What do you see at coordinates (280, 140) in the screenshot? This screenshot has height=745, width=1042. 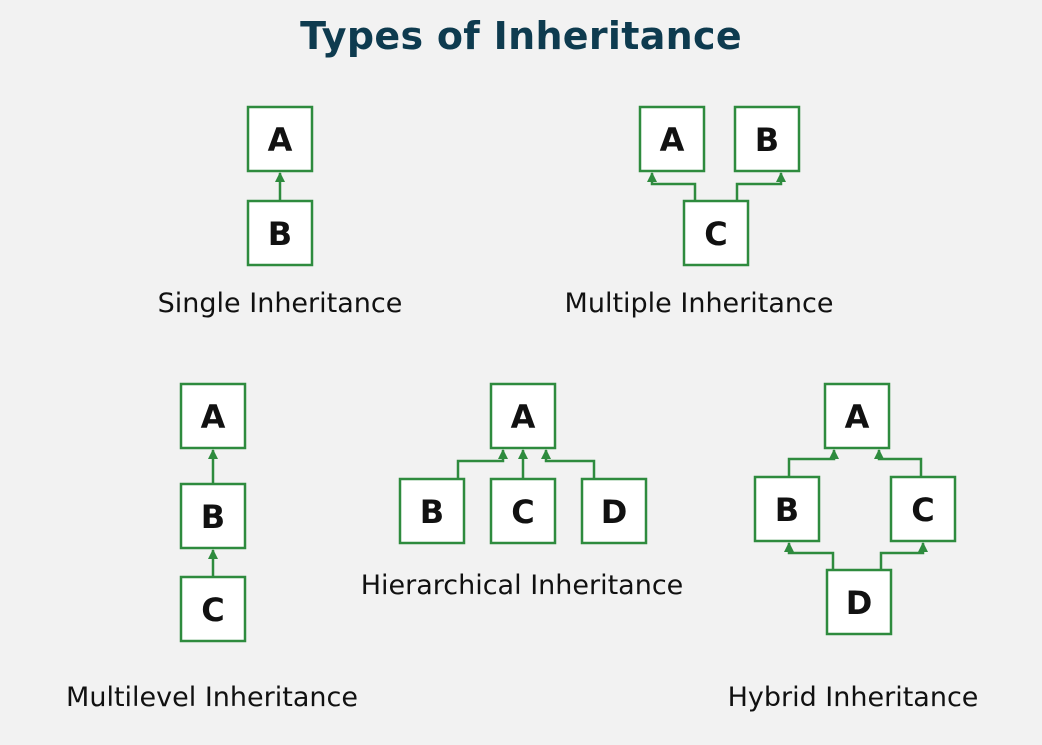 I see `single-node-a-label: A` at bounding box center [280, 140].